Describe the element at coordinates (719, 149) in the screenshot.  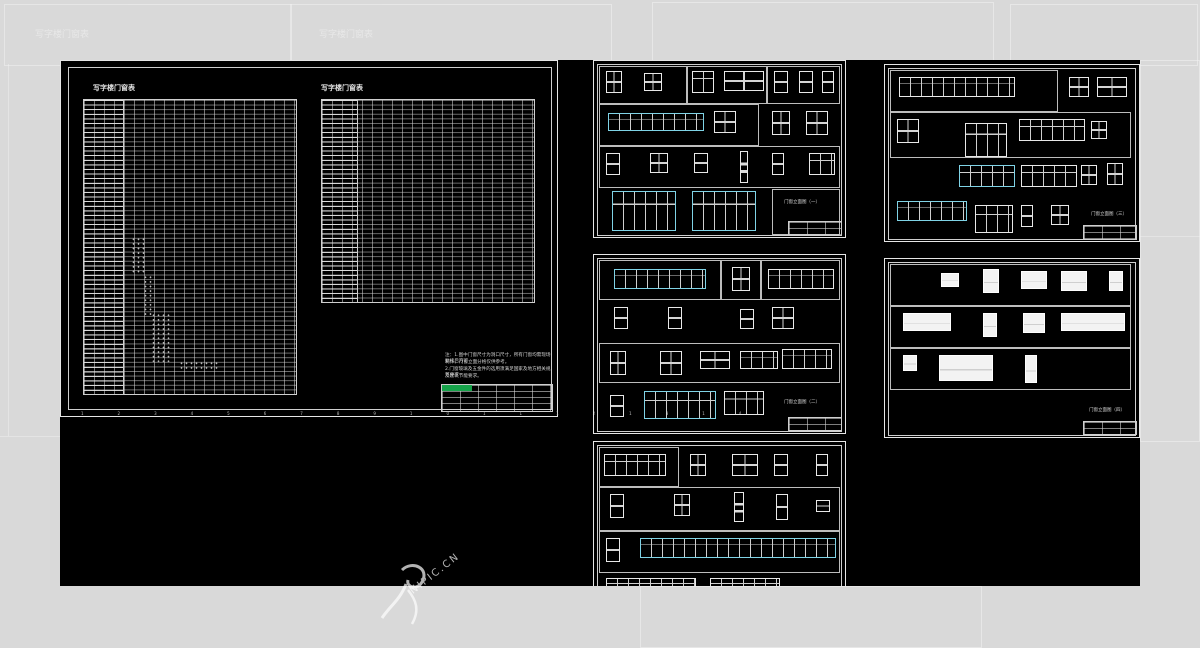
I see `elevation-sheet-1: 门窗立面图（一）` at that location.